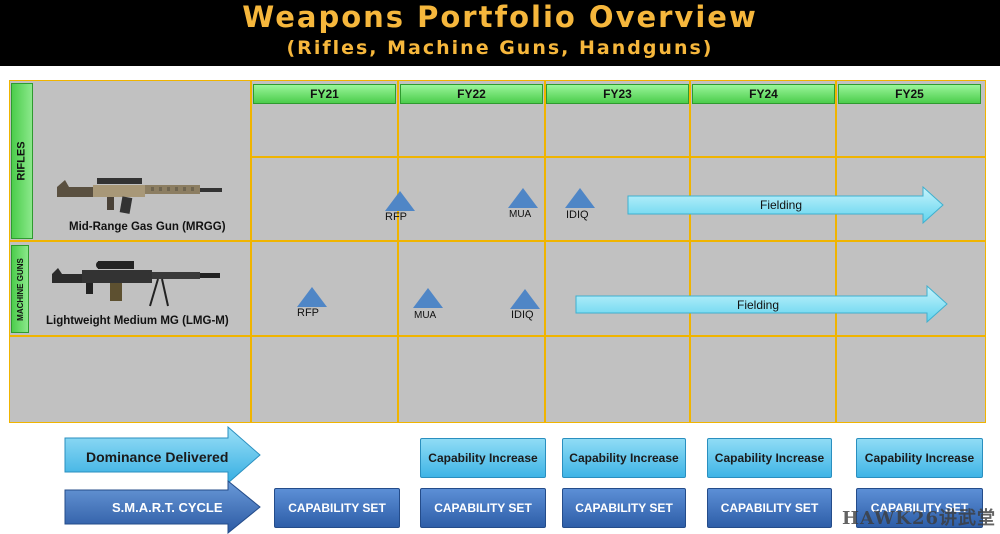 This screenshot has width=1000, height=534. What do you see at coordinates (324, 94) in the screenshot?
I see `year-header-fy21: FY21` at bounding box center [324, 94].